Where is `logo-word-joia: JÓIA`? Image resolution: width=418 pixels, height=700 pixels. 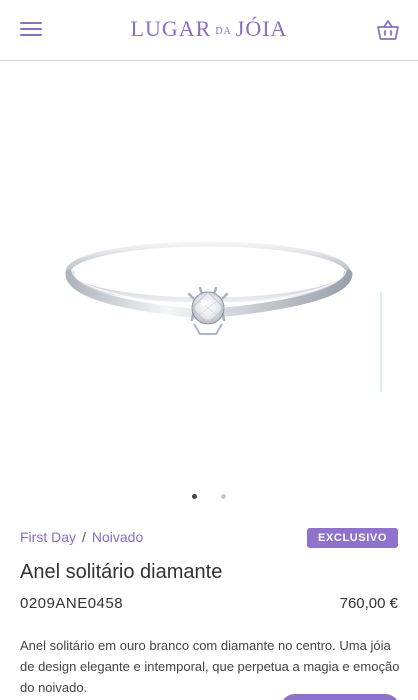 logo-word-joia: JÓIA is located at coordinates (261, 28).